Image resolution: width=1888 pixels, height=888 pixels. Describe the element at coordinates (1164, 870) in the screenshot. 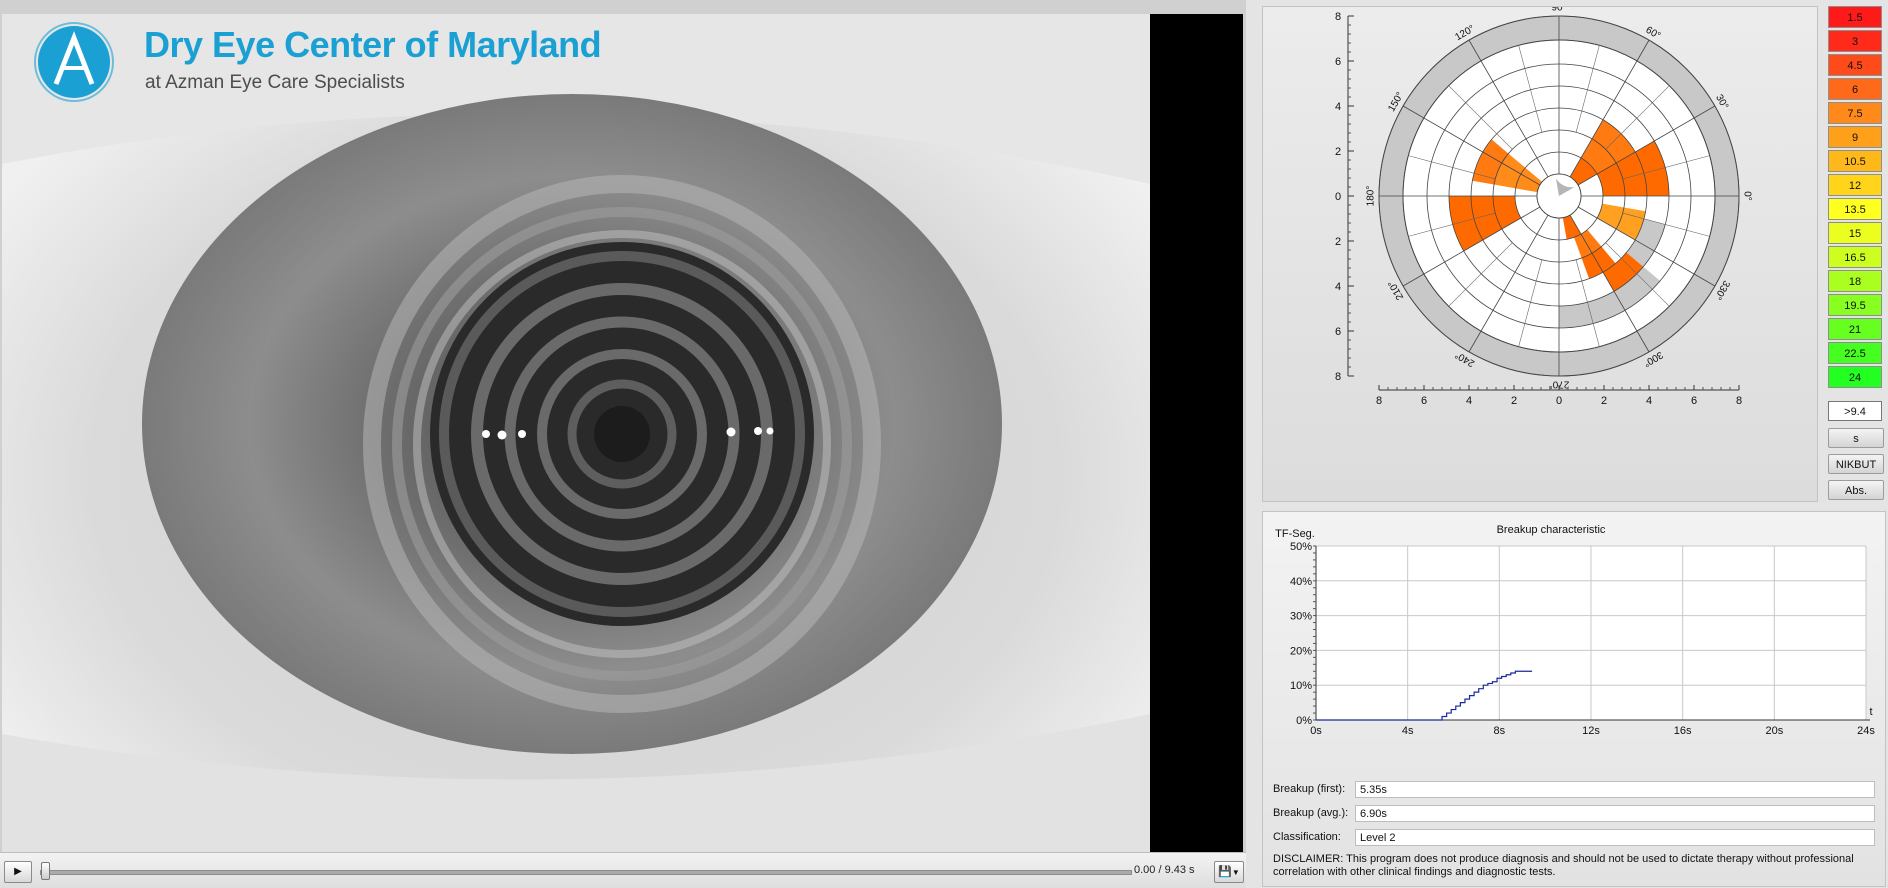

I see `time-readout: 0.00 / 9.43 s` at that location.